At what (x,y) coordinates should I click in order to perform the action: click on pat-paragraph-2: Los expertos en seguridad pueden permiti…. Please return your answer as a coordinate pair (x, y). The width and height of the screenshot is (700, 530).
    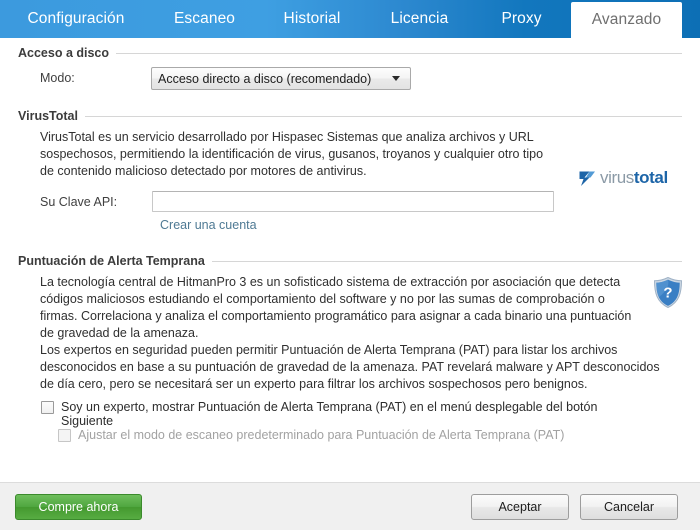
    Looking at the image, I should click on (350, 367).